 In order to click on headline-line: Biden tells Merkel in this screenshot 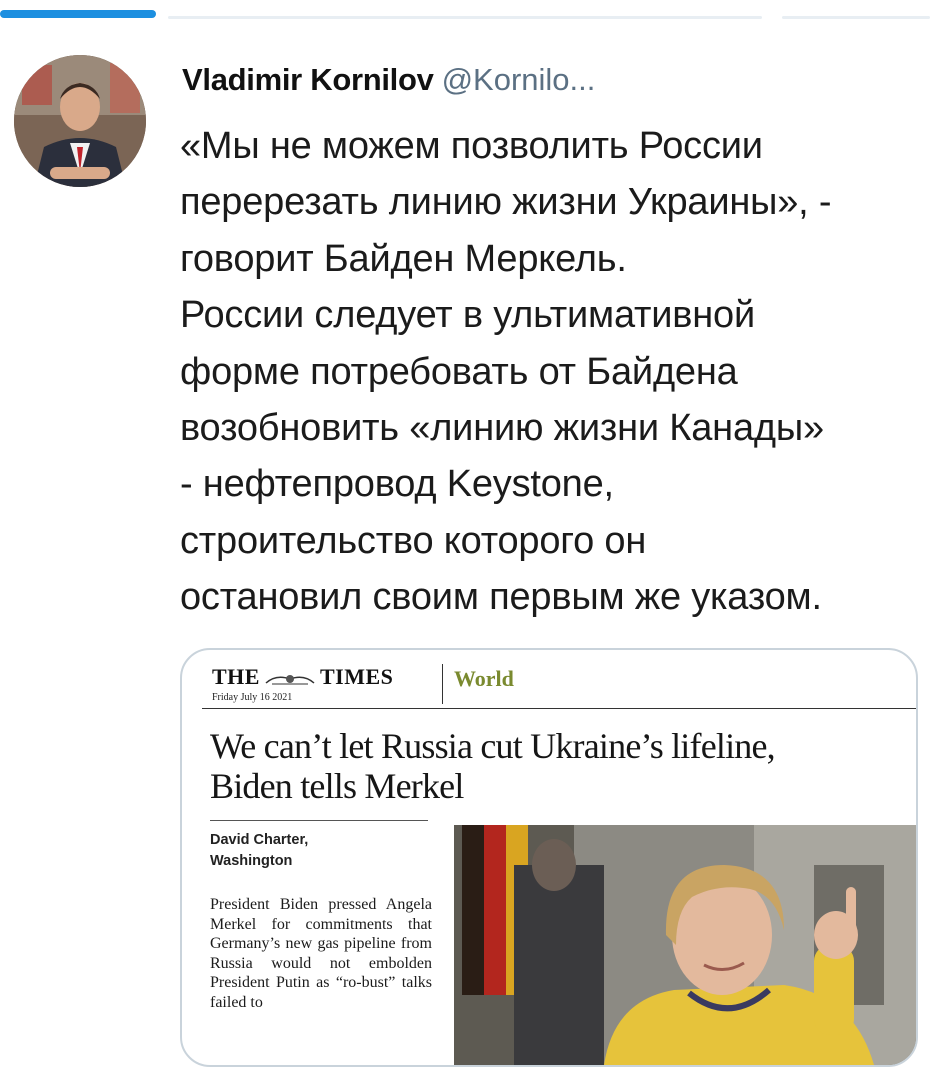, I will do `click(337, 786)`.